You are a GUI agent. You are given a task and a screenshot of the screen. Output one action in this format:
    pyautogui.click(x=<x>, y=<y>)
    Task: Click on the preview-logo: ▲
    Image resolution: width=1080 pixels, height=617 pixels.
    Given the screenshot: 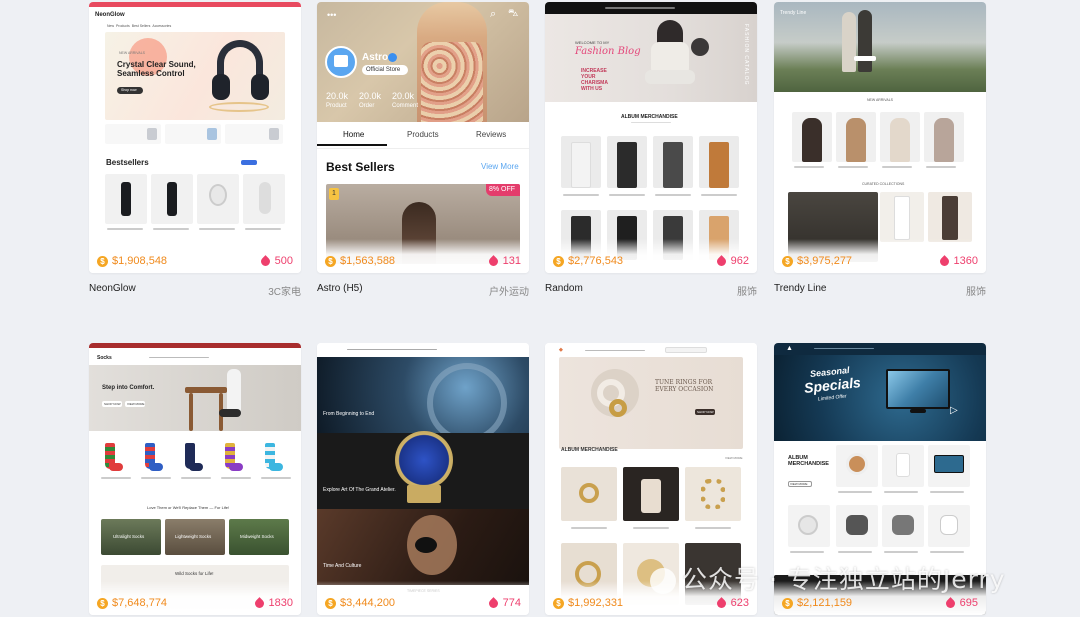 What is the action you would take?
    pyautogui.click(x=789, y=348)
    